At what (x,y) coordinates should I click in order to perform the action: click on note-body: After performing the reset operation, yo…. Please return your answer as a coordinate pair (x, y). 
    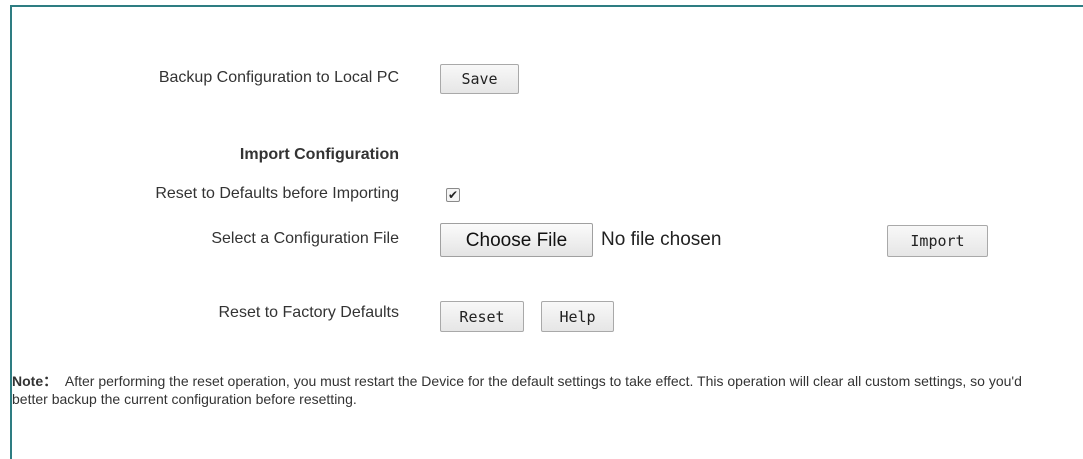
    Looking at the image, I should click on (517, 390).